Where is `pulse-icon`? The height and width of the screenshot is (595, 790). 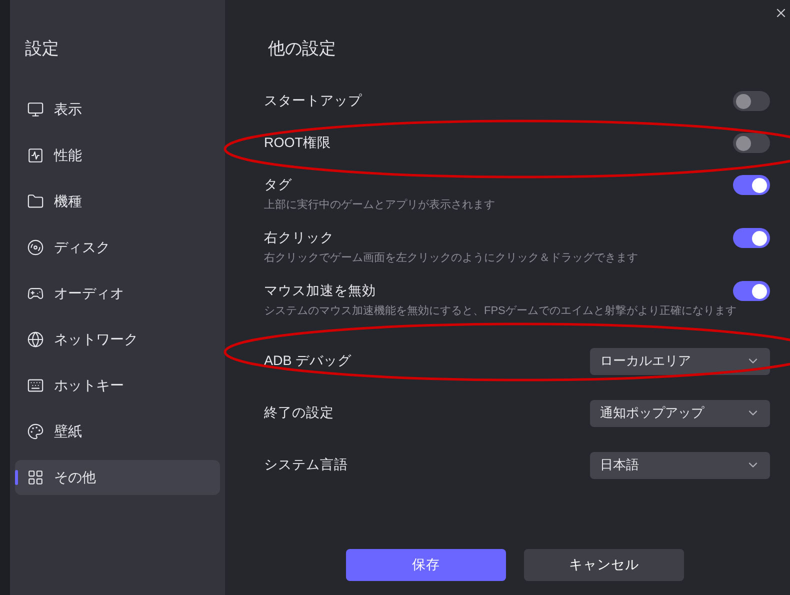 pulse-icon is located at coordinates (35, 155).